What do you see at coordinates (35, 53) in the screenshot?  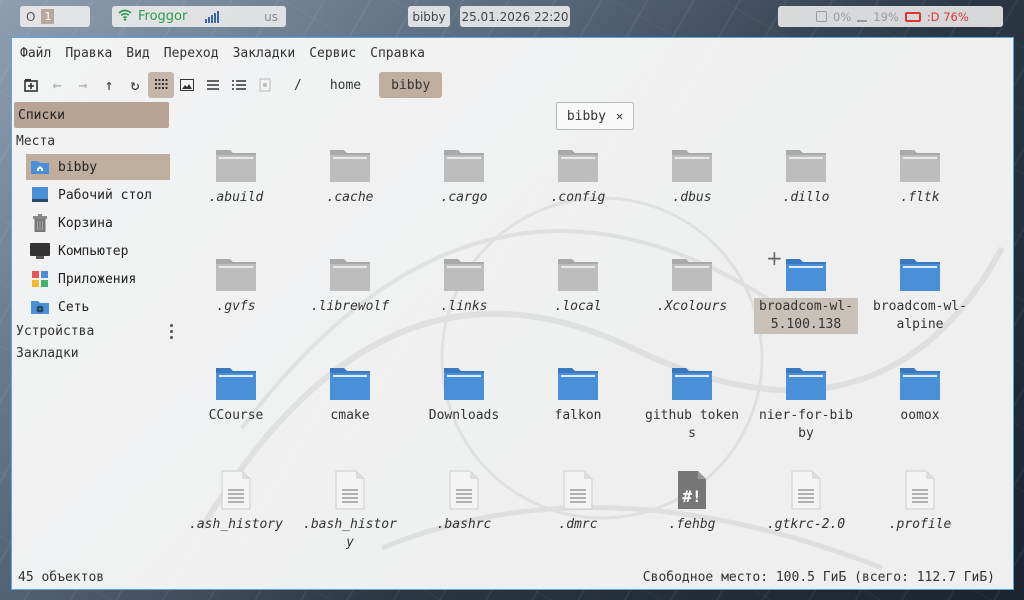 I see `menu-file: Файл` at bounding box center [35, 53].